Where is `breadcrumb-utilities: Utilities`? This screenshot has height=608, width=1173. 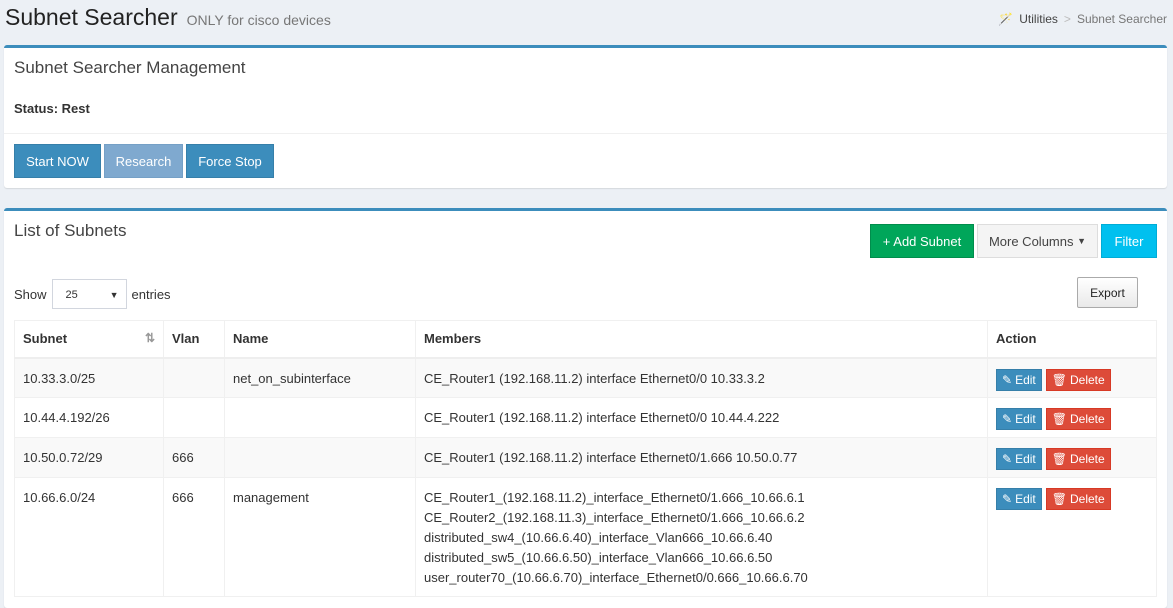
breadcrumb-utilities: Utilities is located at coordinates (1038, 19).